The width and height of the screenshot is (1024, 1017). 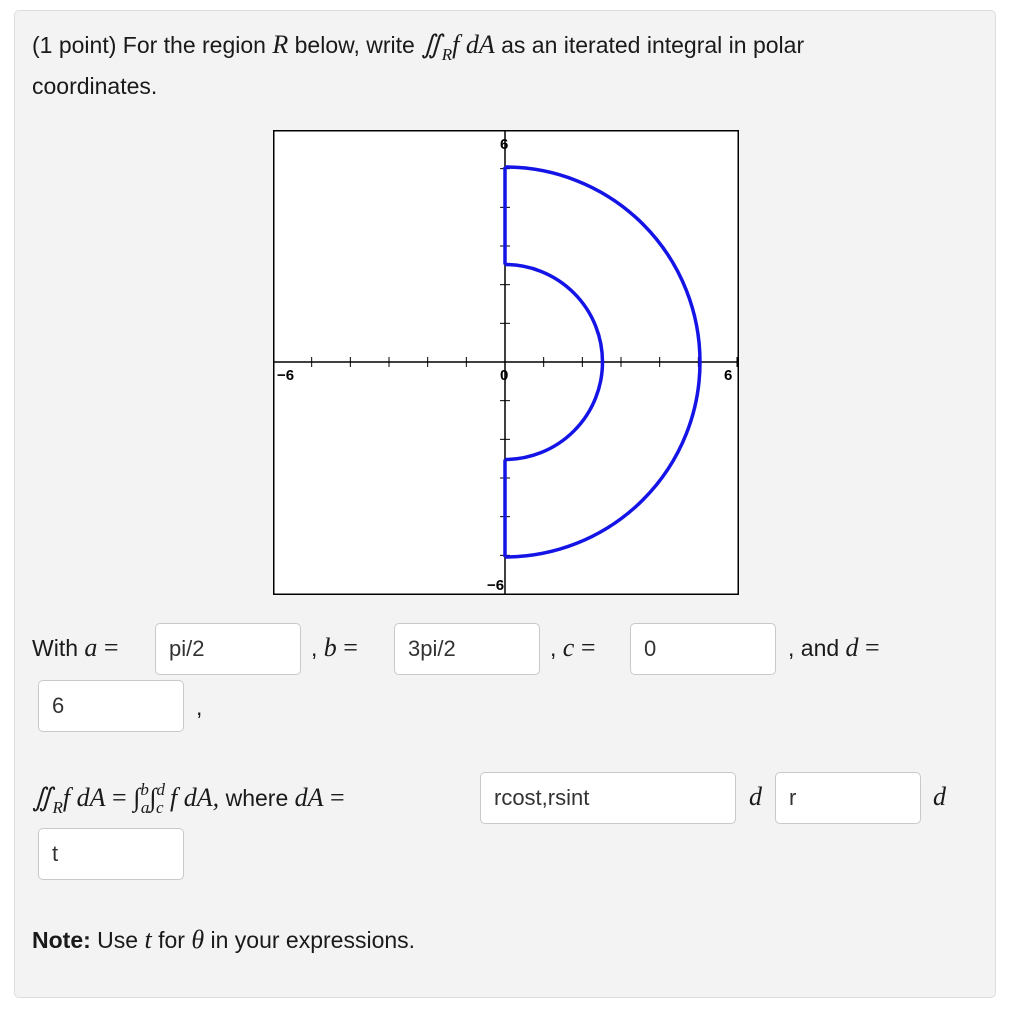 What do you see at coordinates (58, 648) in the screenshot?
I see `with-text: With` at bounding box center [58, 648].